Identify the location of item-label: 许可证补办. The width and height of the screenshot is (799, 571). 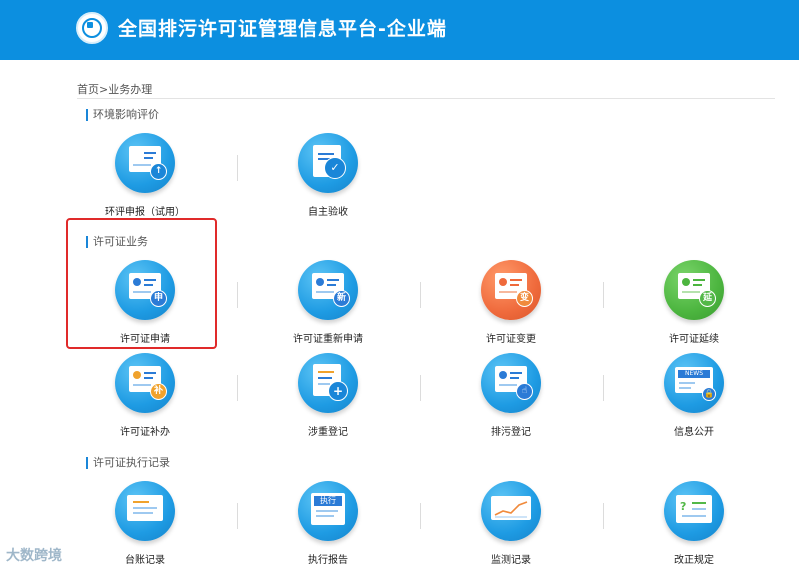
(145, 432).